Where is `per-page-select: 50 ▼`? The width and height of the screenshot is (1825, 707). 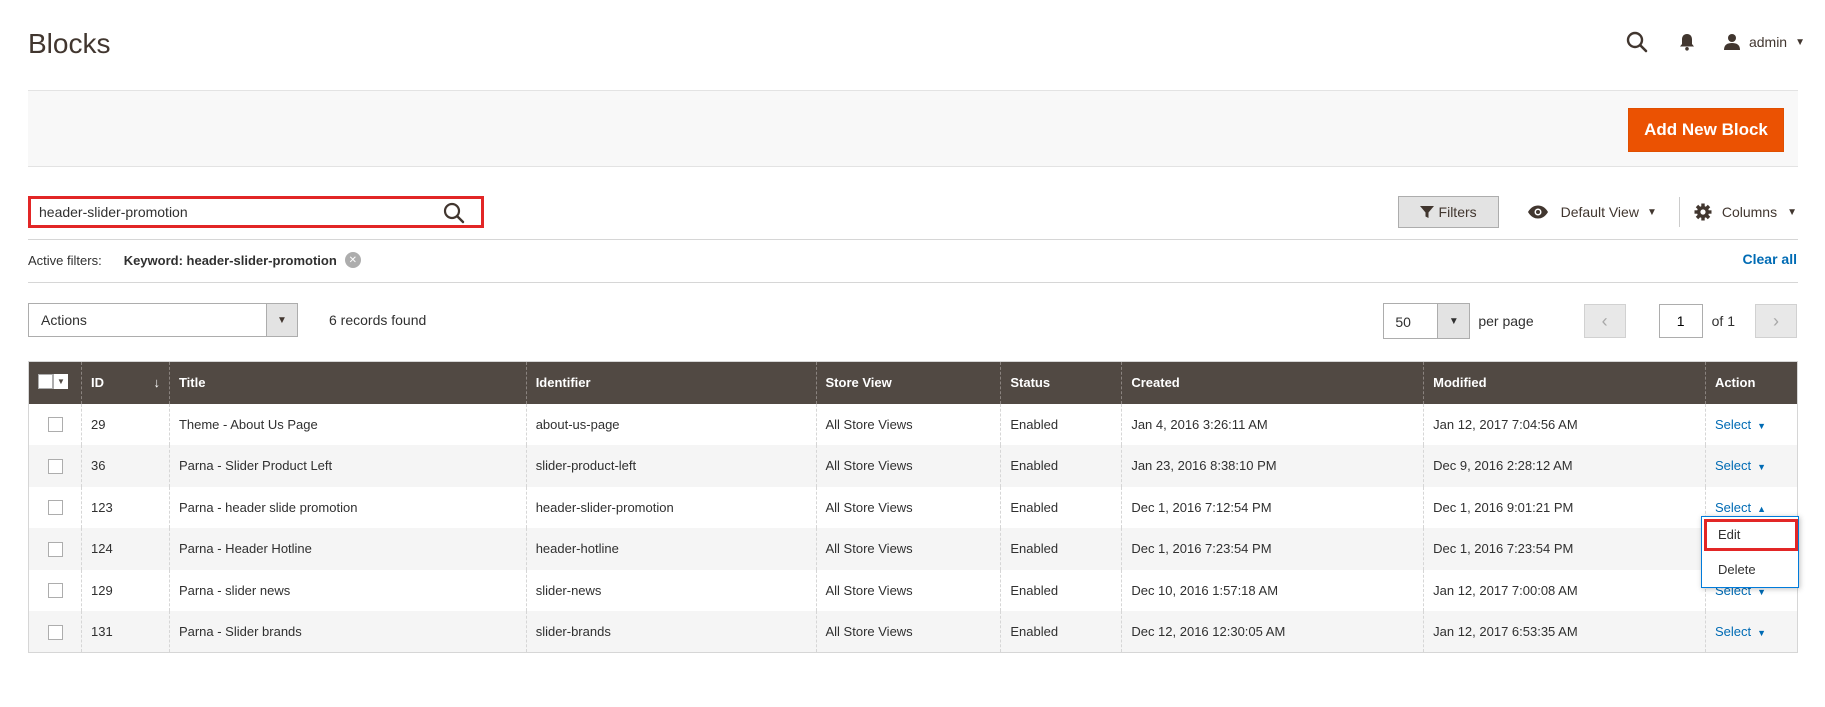
per-page-select: 50 ▼ is located at coordinates (1427, 321).